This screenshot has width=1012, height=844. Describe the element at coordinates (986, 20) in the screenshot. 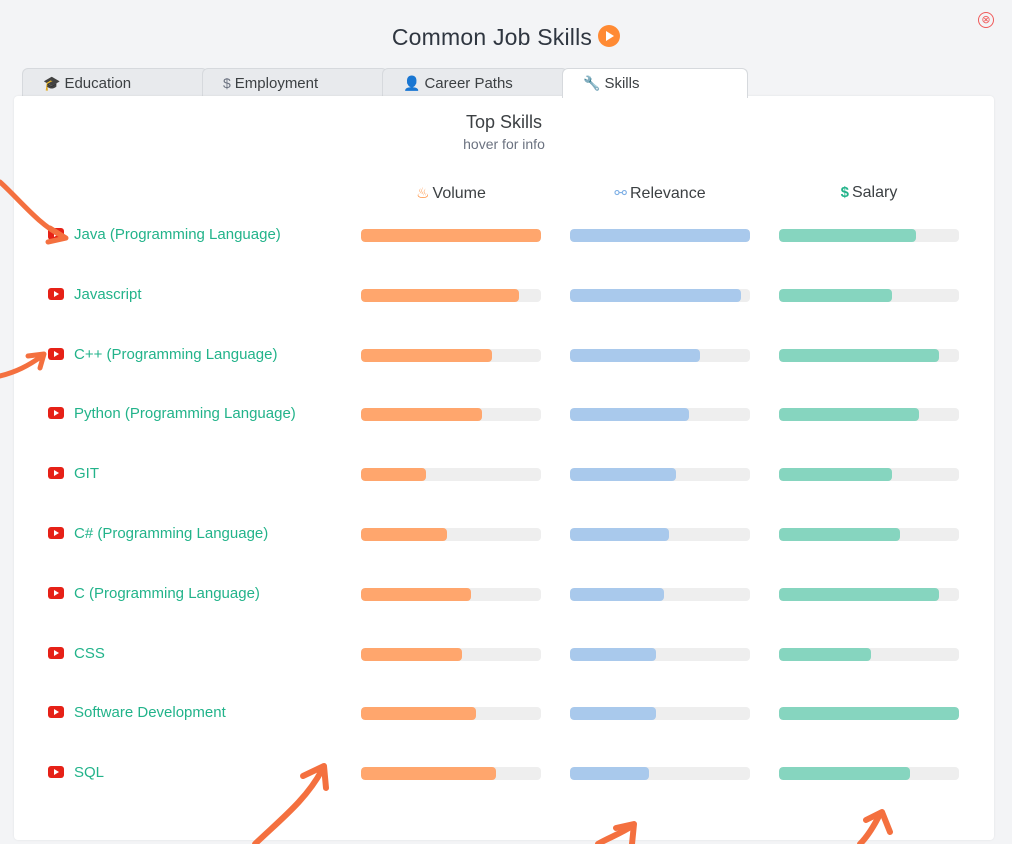

I see `close-icon: ⊗` at that location.